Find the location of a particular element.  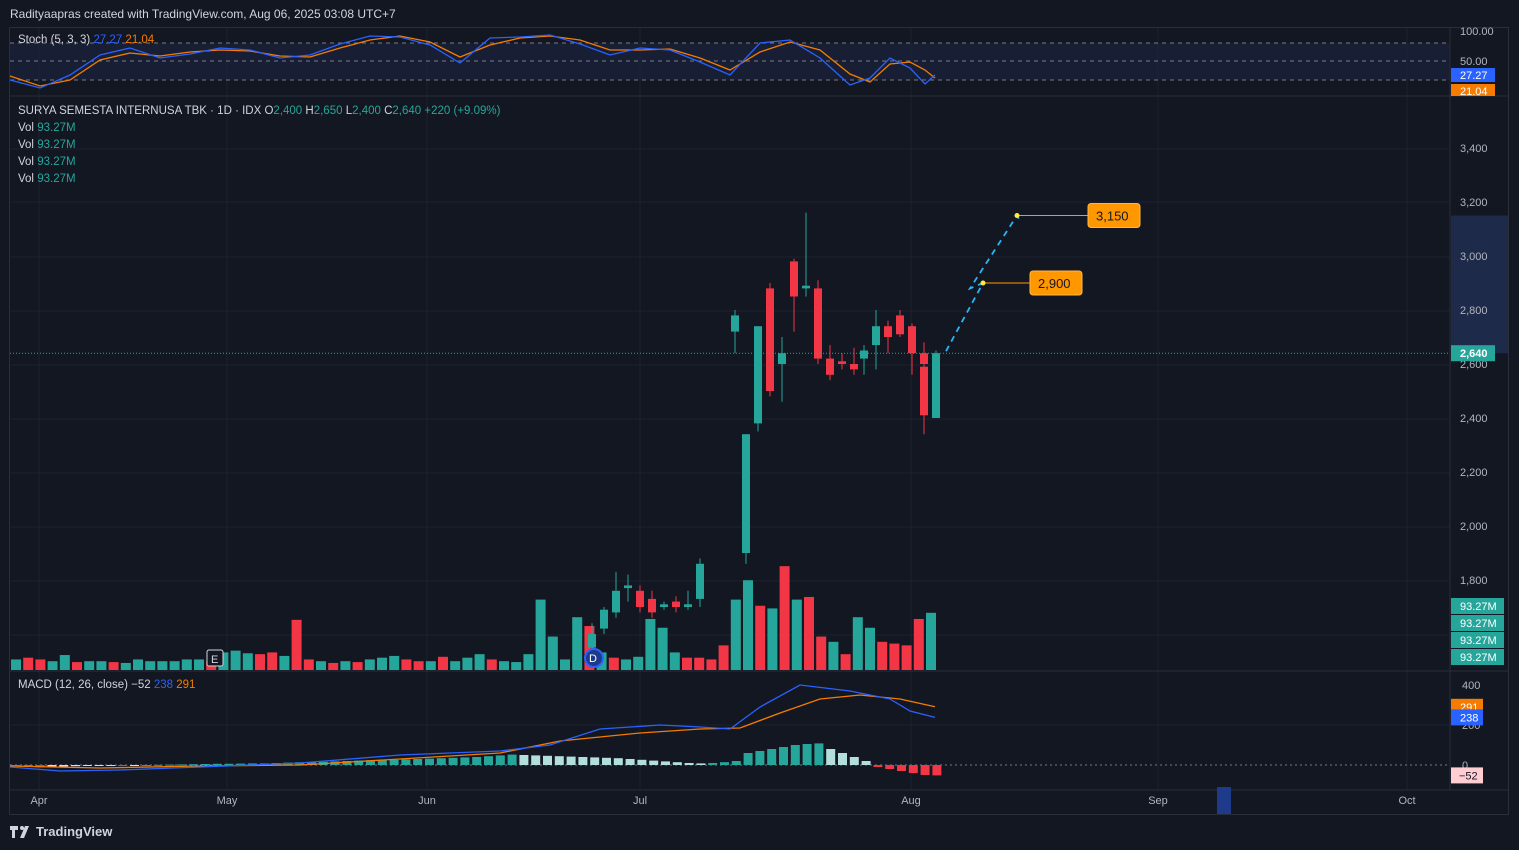

time-axis-label: Jul is located at coordinates (640, 801).